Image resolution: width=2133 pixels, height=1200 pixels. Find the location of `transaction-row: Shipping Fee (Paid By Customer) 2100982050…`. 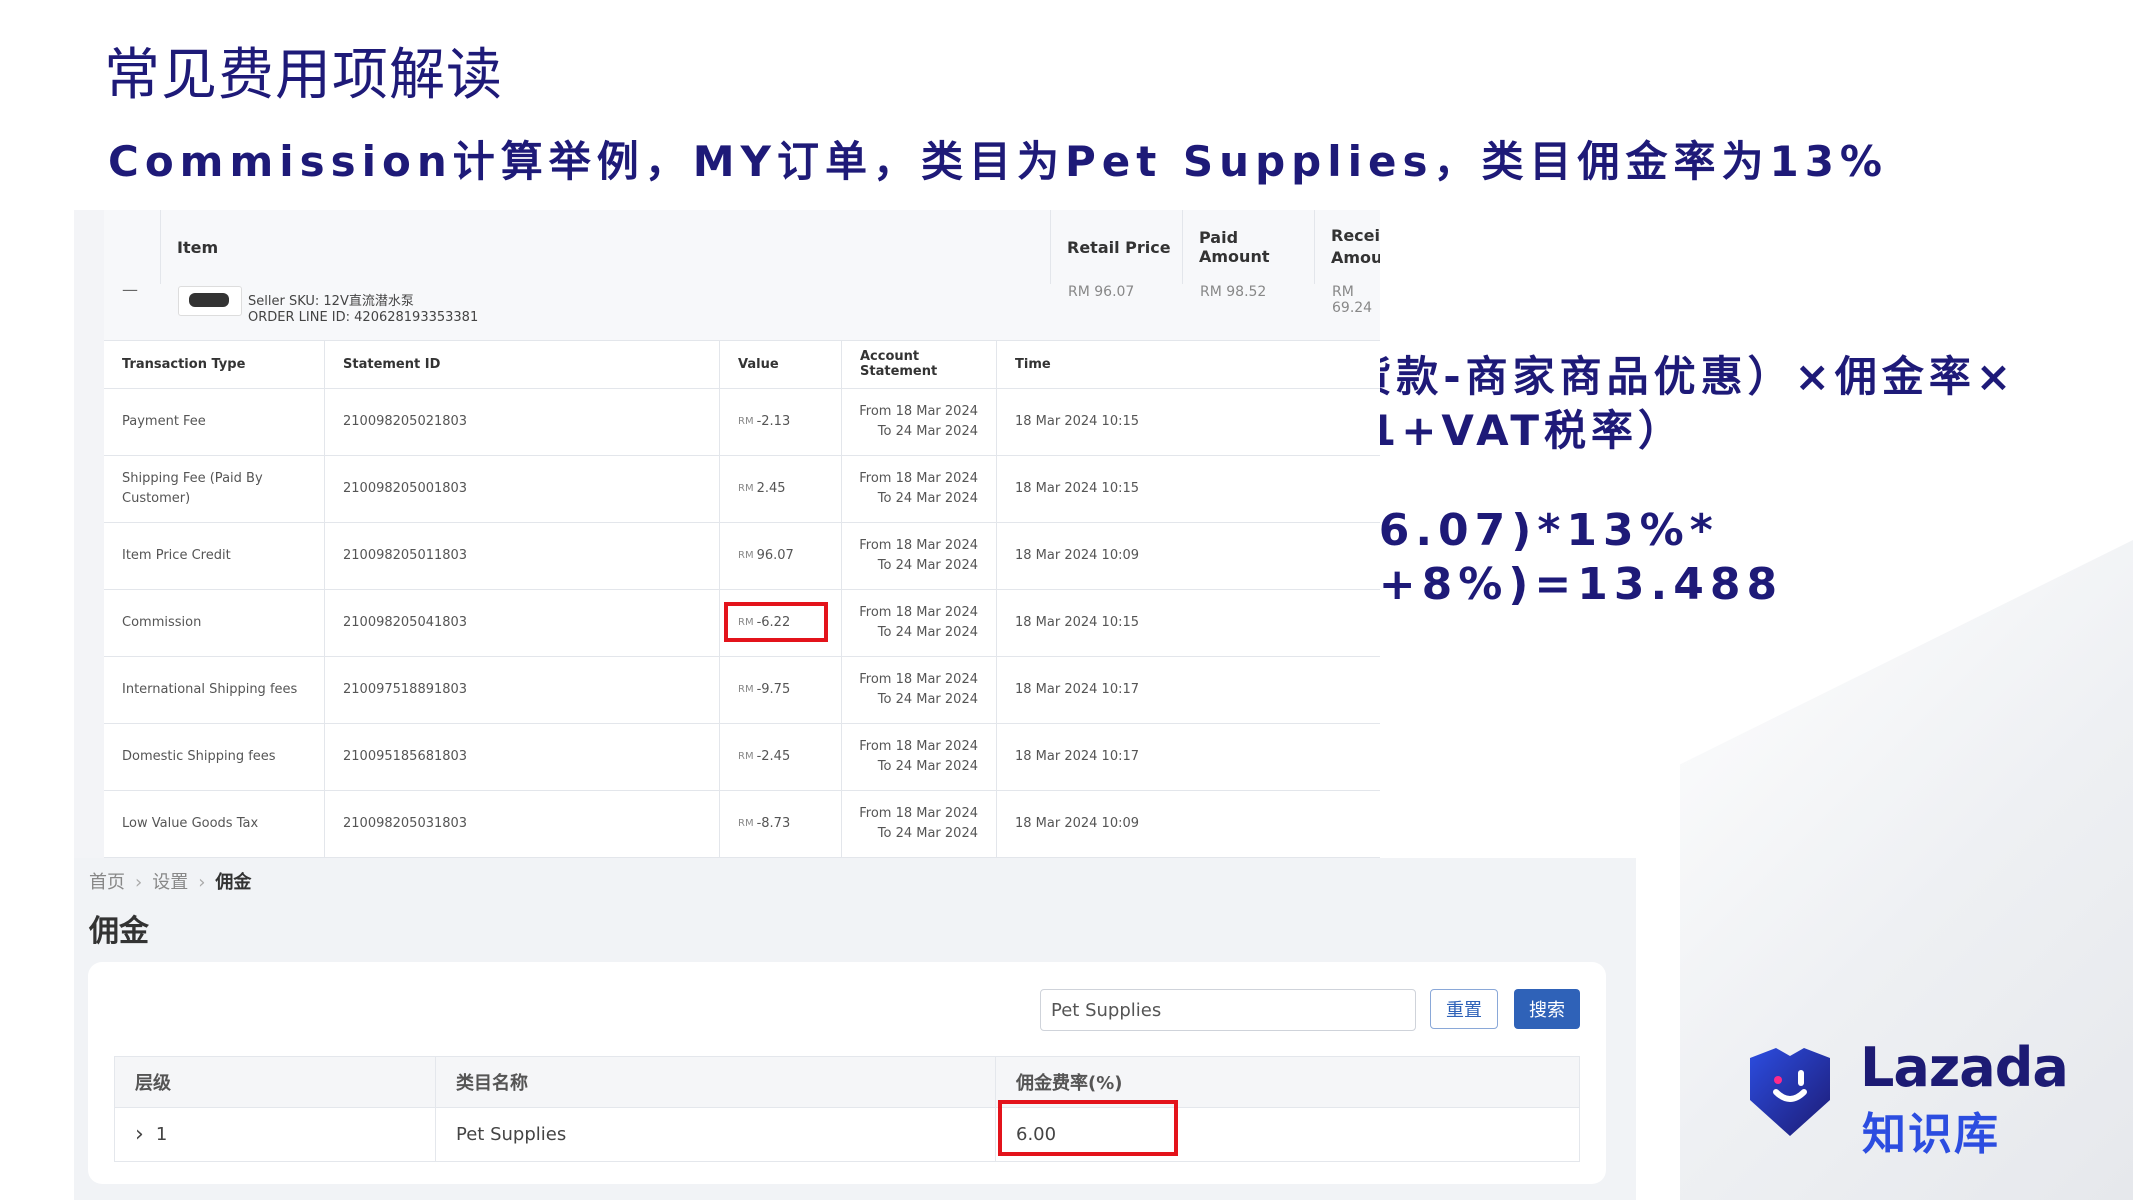

transaction-row: Shipping Fee (Paid By Customer) 2100982050… is located at coordinates (742, 489).